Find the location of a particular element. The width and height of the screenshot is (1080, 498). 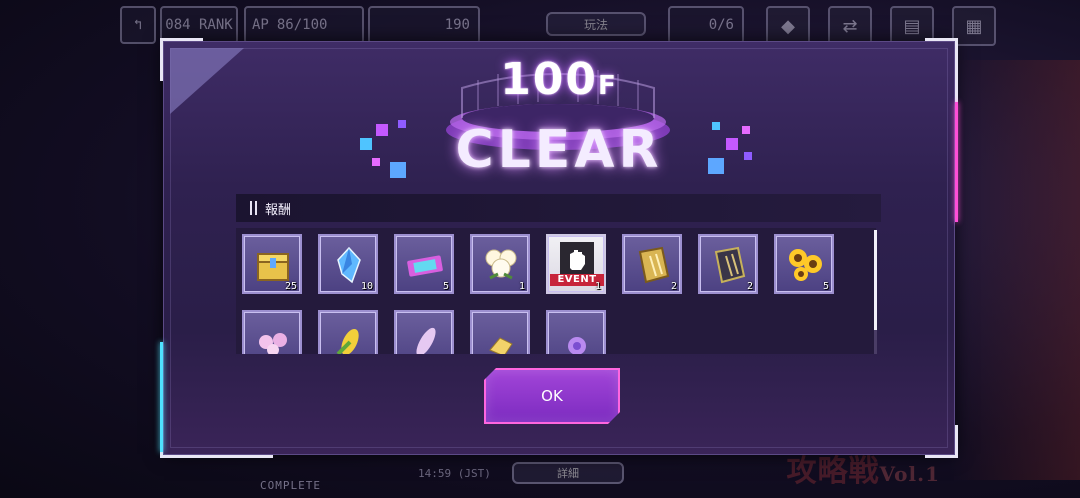

reward-item-sunflowers: 5 is located at coordinates (804, 264).